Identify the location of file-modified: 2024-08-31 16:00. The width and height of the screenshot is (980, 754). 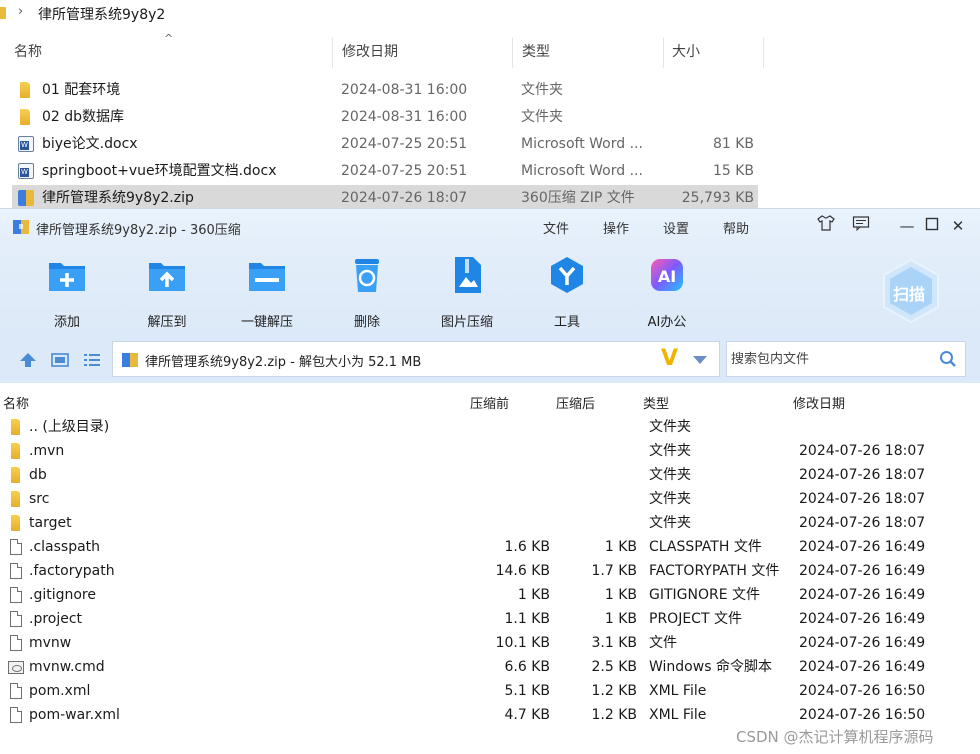
(404, 90).